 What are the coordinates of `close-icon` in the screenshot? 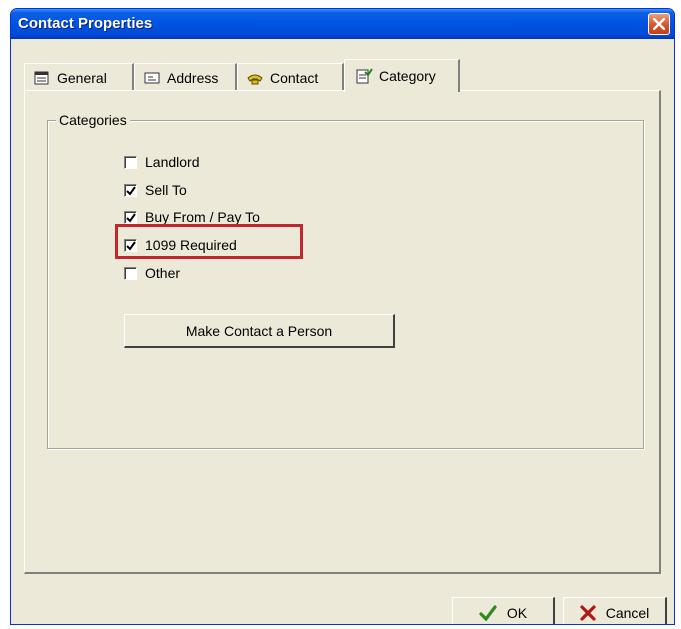 It's located at (659, 24).